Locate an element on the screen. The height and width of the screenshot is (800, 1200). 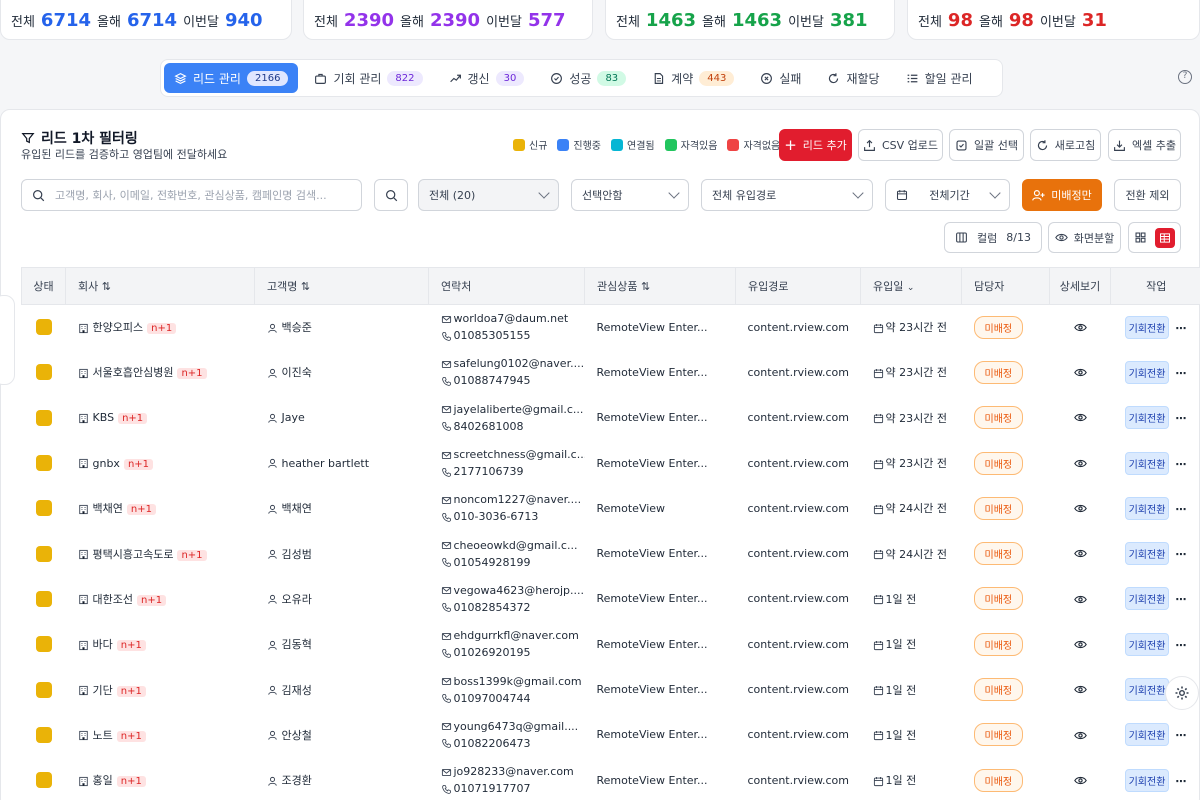
col-header-customer: 고객명 ⇅ is located at coordinates (341, 286).